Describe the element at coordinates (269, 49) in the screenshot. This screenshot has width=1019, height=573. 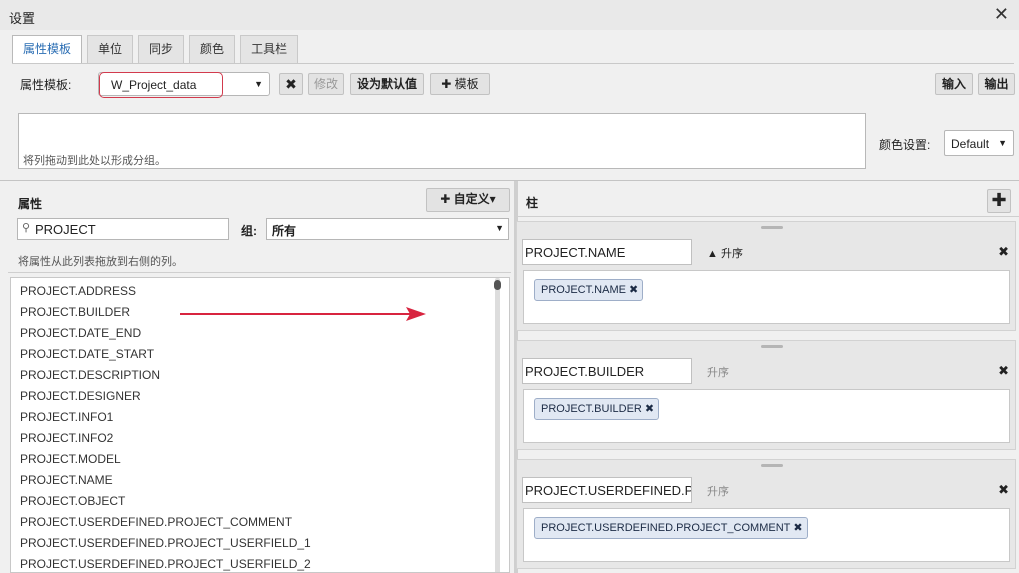
I see `tab-toolbar: 工具栏` at that location.